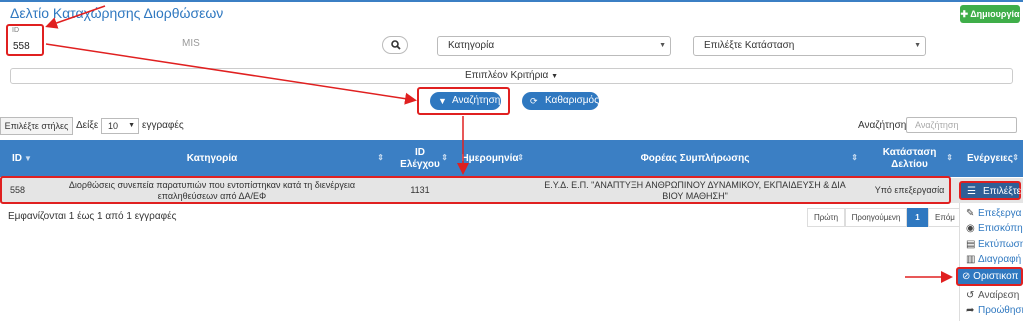 This screenshot has height=321, width=1023. What do you see at coordinates (87, 125) in the screenshot?
I see `show-label: Δείξε` at bounding box center [87, 125].